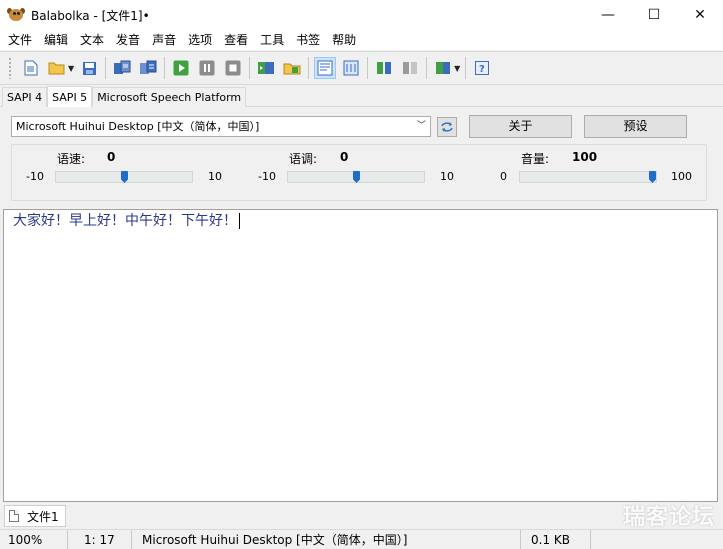 The width and height of the screenshot is (723, 549). I want to click on window-title: Balabolka - [文件1]•, so click(90, 15).